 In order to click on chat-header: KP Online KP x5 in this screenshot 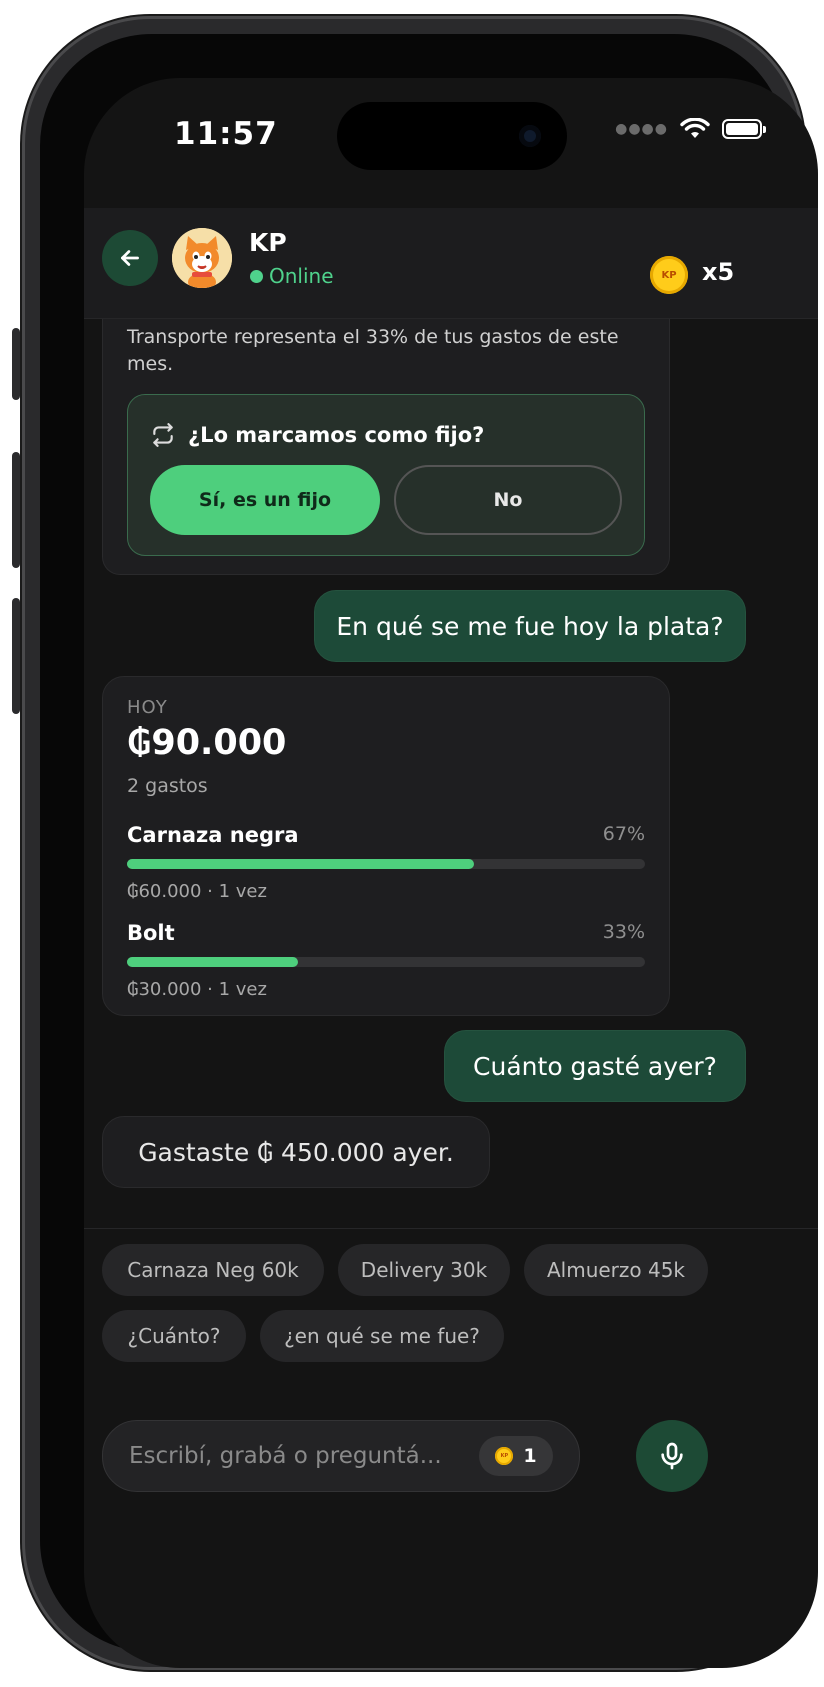, I will do `click(451, 263)`.